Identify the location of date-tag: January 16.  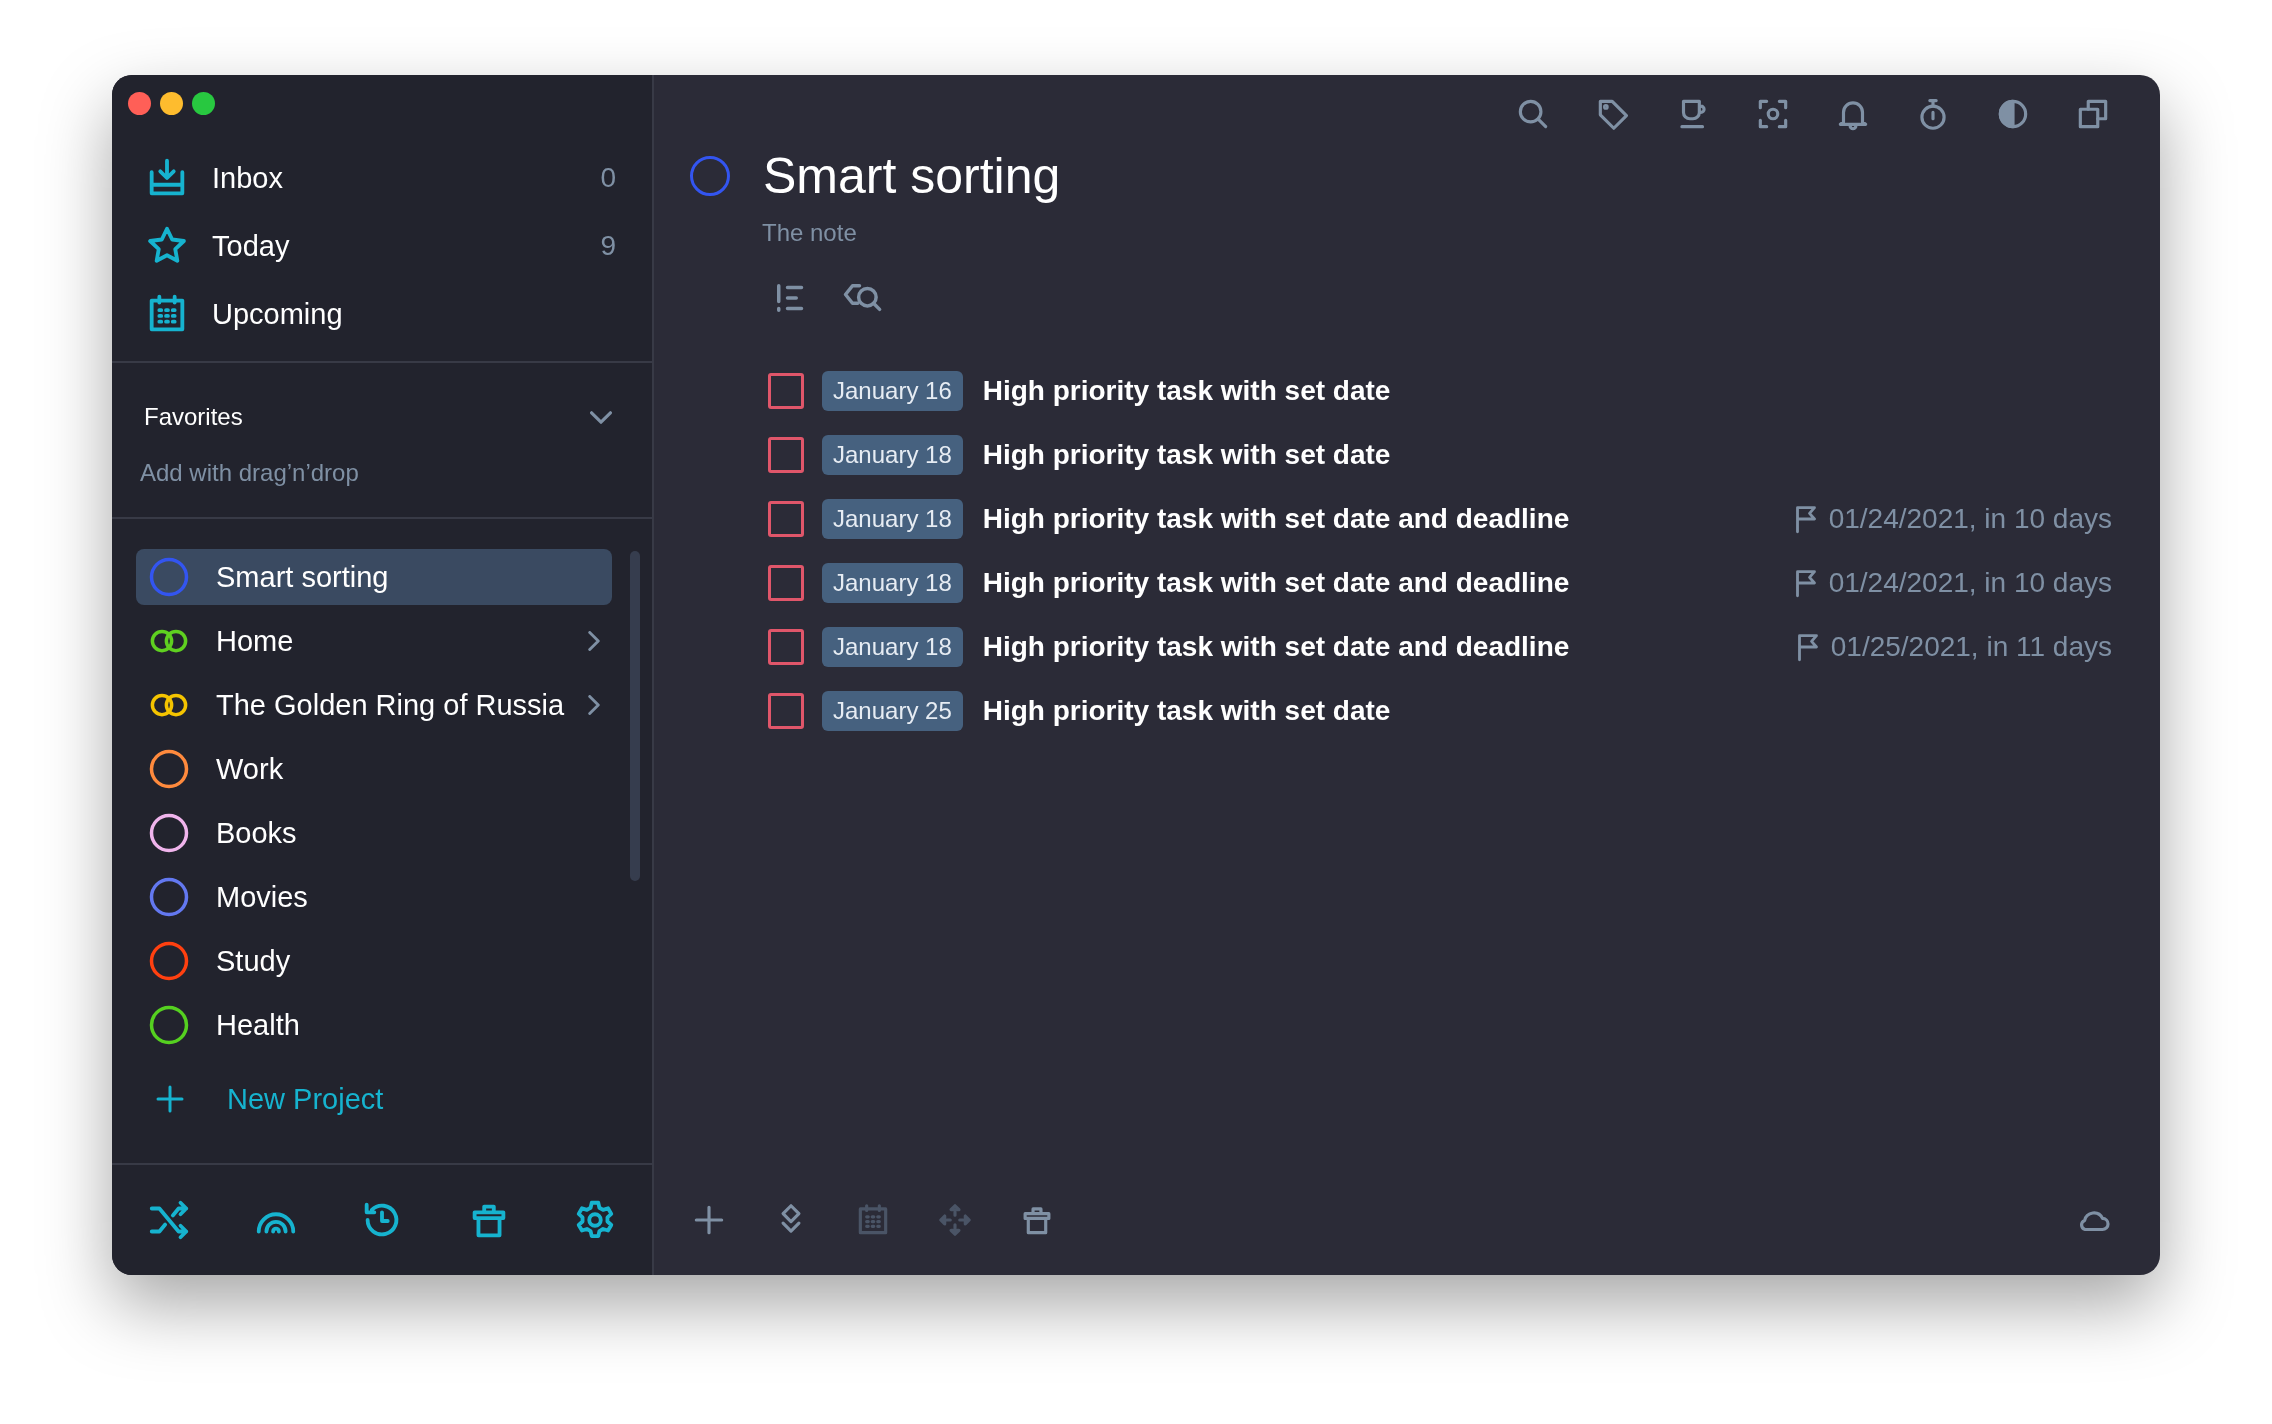
(892, 391).